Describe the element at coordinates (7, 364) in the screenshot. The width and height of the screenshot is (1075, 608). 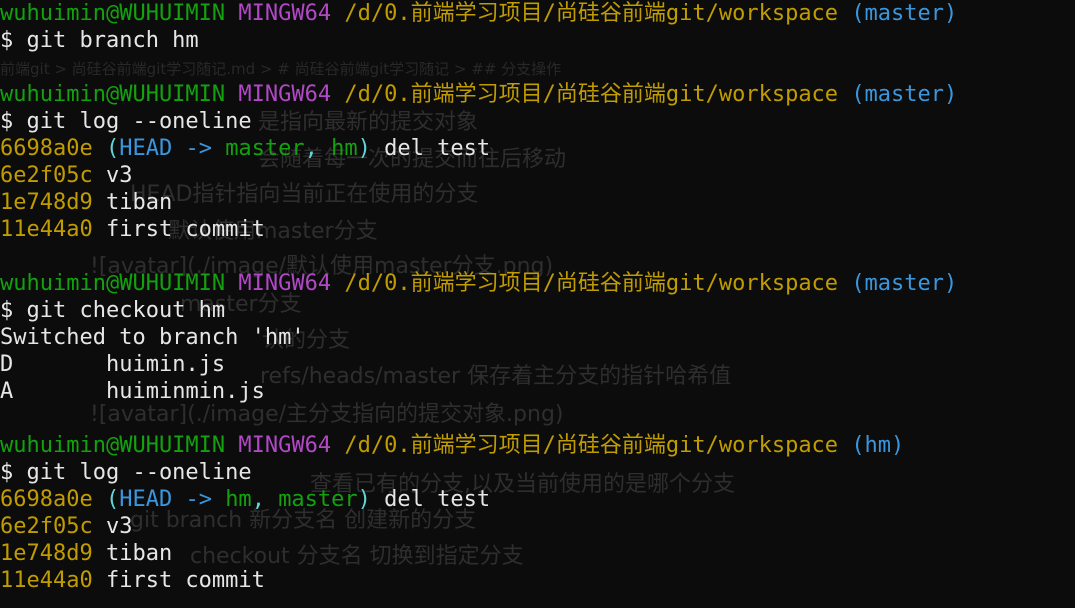
I see `file-status: D` at that location.